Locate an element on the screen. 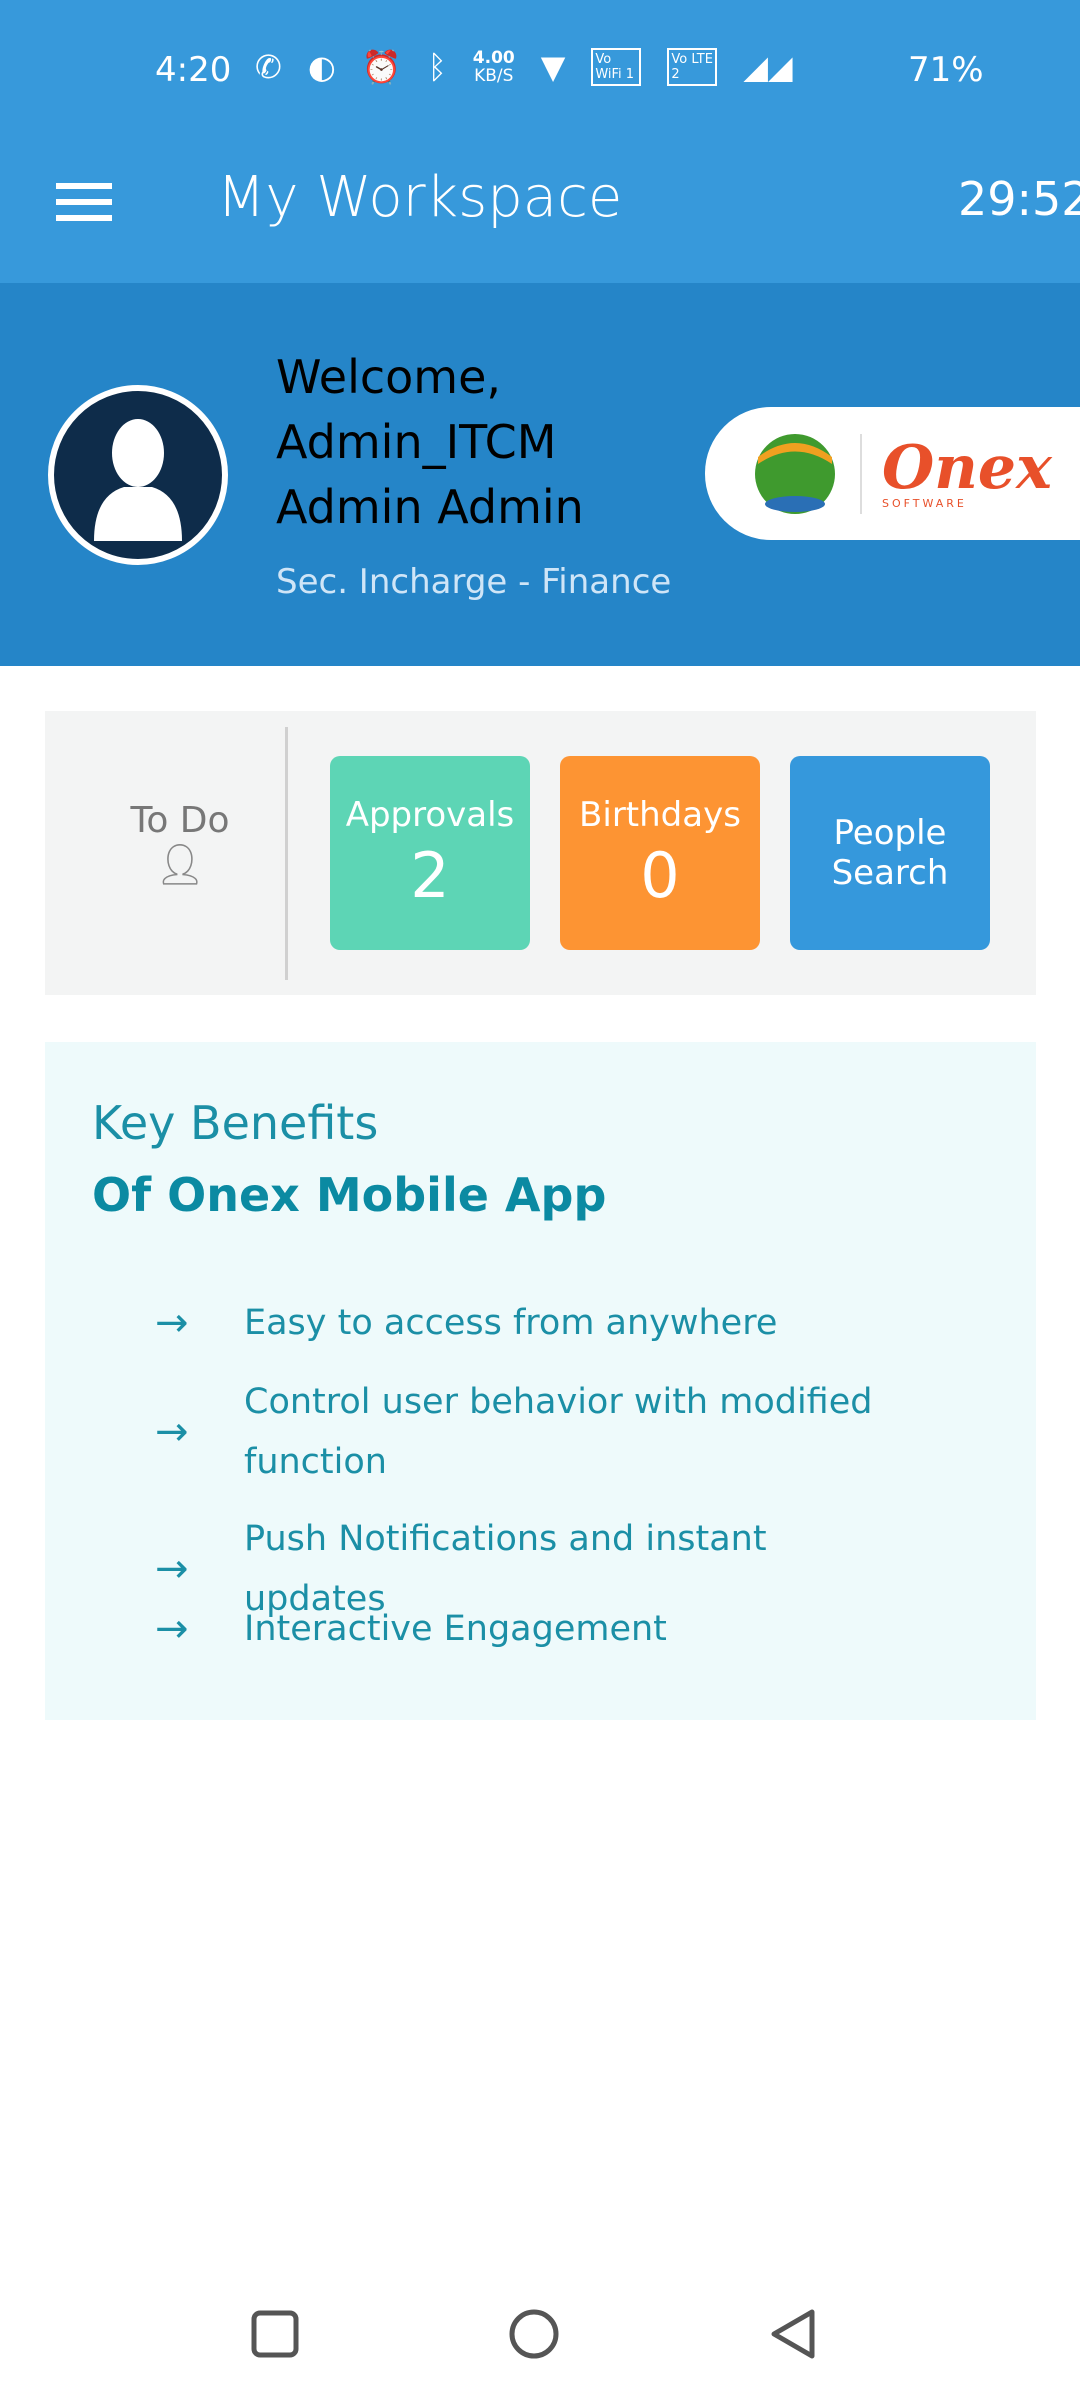  benefits-subheading: Of Onex Mobile App is located at coordinates (349, 1195).